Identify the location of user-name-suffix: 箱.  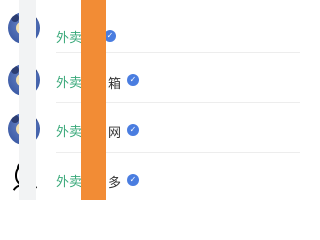
(115, 84).